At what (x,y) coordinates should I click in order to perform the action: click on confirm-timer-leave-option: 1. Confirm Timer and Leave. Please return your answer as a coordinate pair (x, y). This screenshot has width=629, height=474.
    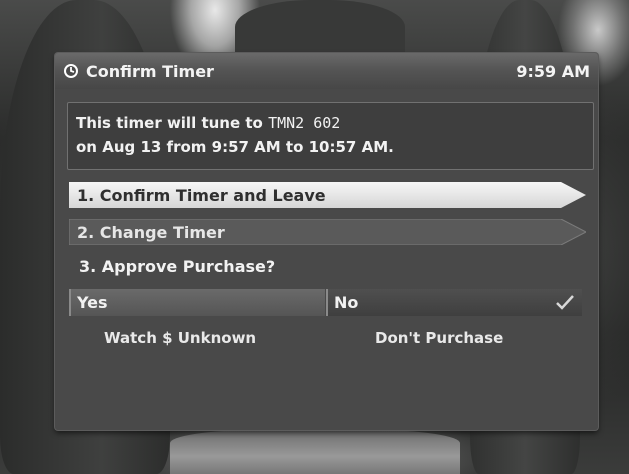
    Looking at the image, I should click on (327, 195).